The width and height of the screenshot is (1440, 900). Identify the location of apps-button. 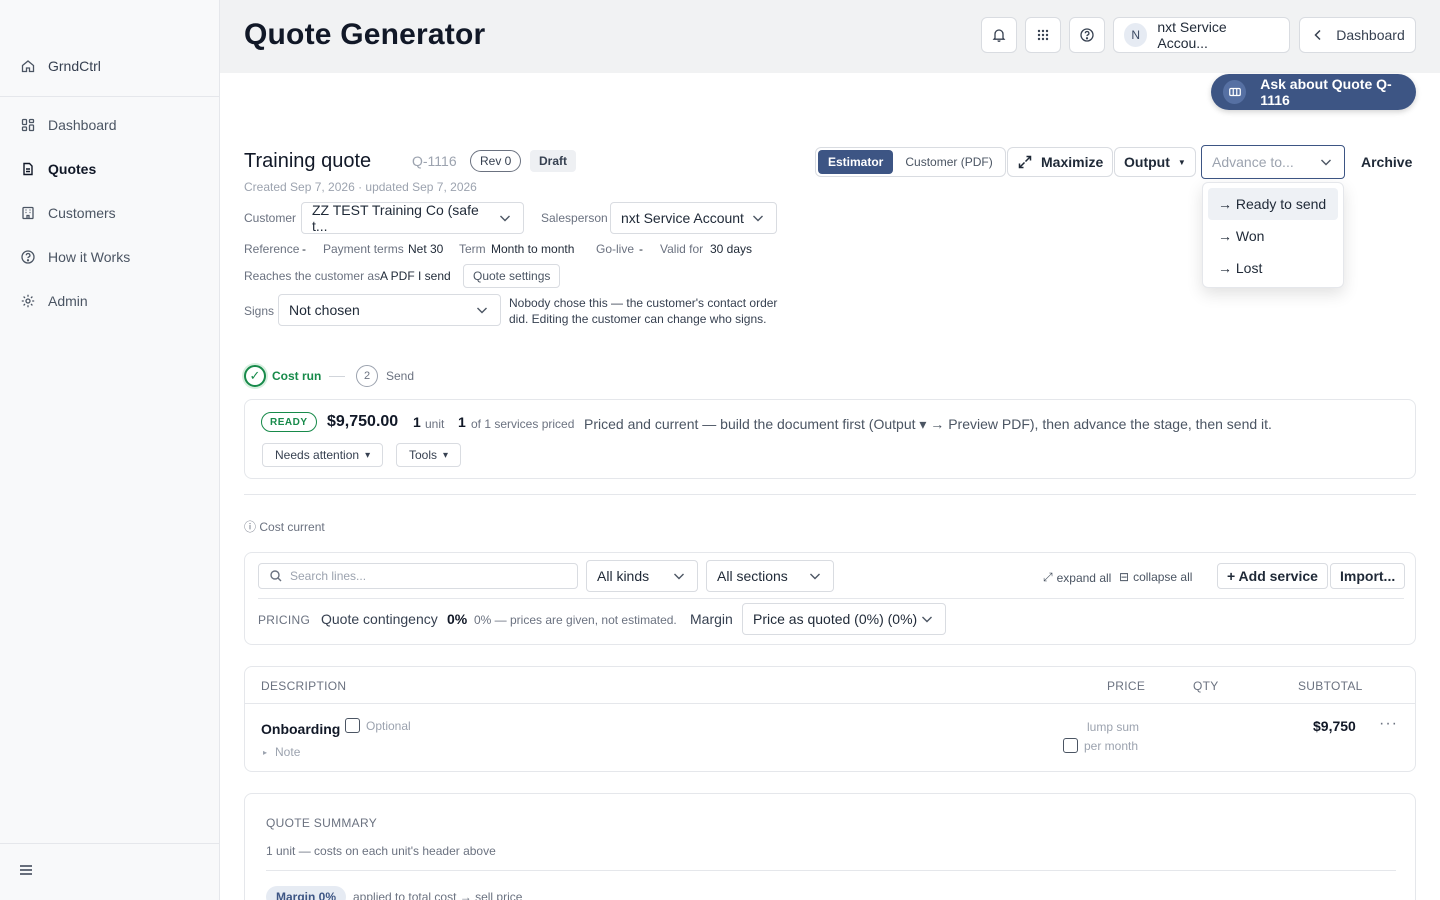
(1043, 35).